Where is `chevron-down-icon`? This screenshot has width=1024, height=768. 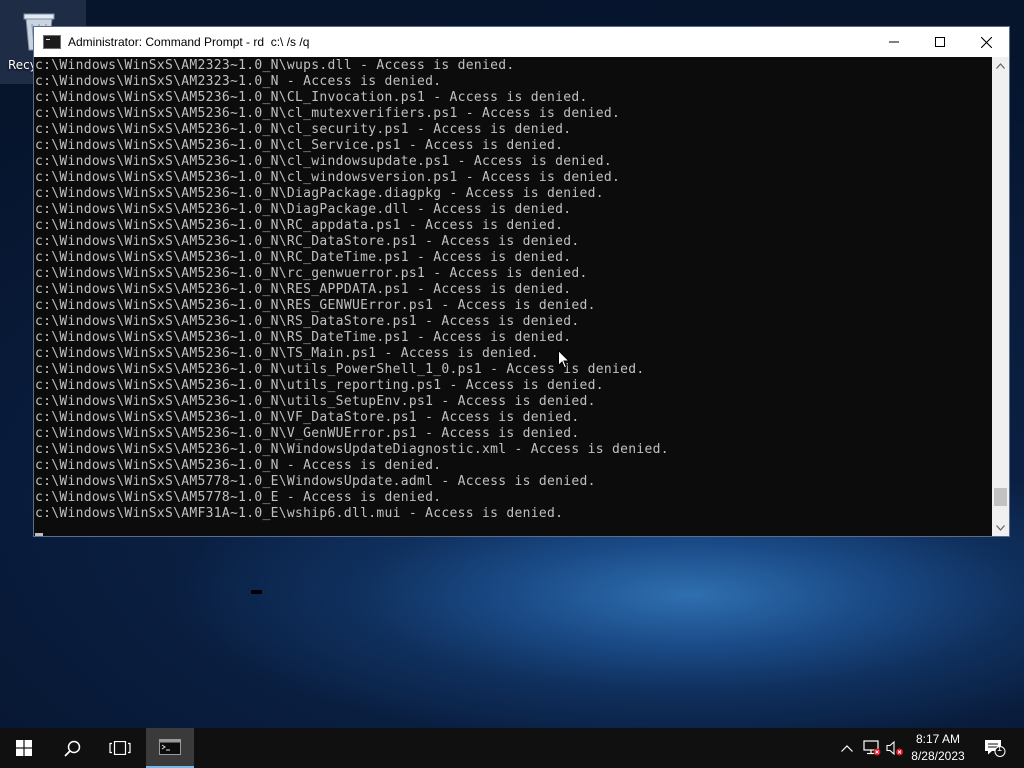 chevron-down-icon is located at coordinates (1000, 527).